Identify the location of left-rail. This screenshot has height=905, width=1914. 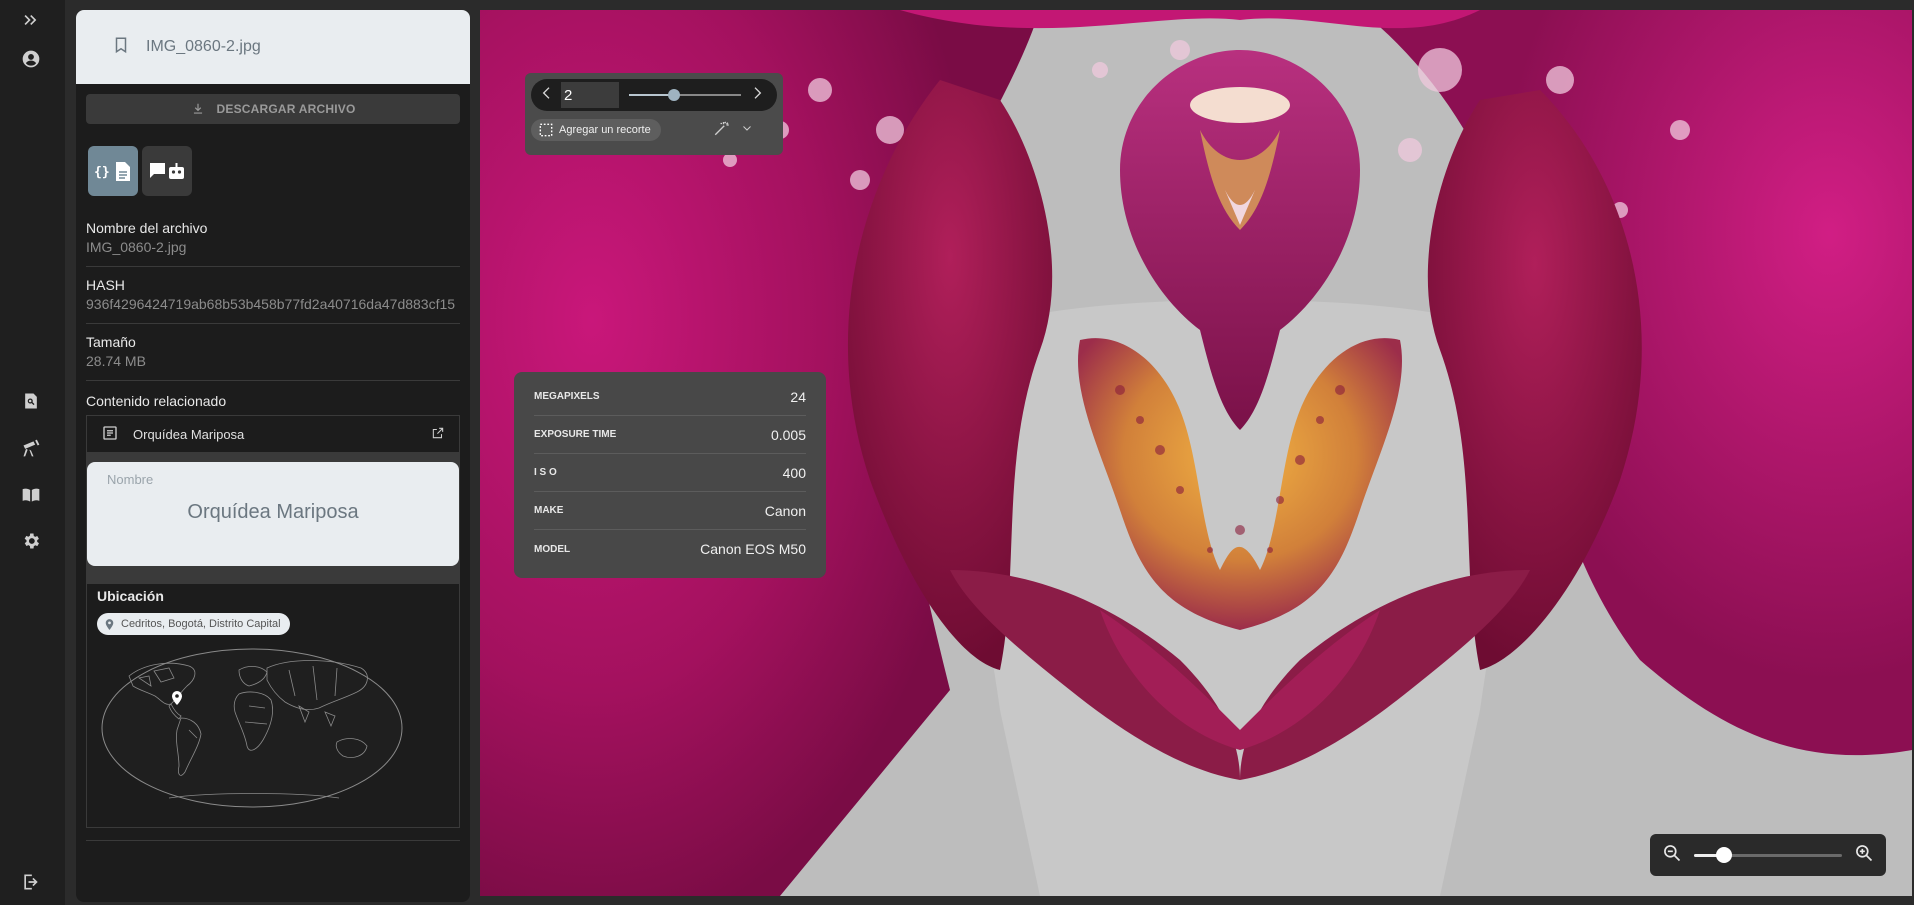
(32, 452).